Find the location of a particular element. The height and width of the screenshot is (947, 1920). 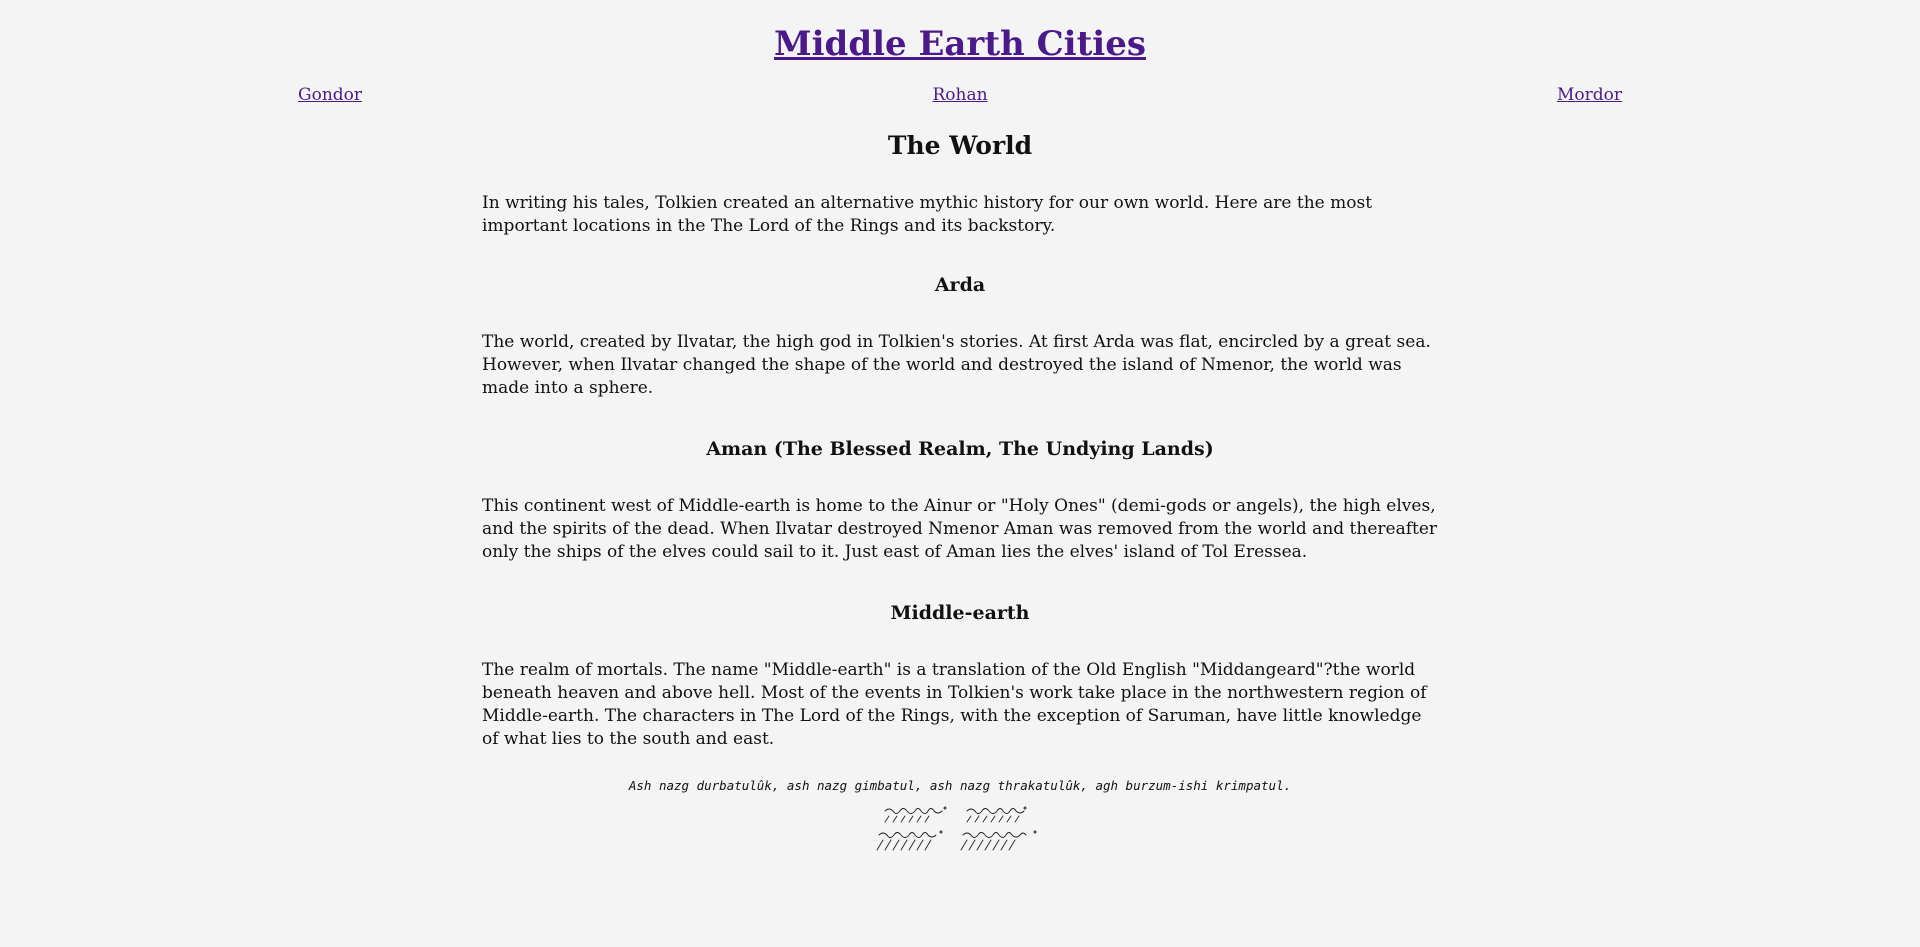

section-title-arda: Arda is located at coordinates (960, 285).